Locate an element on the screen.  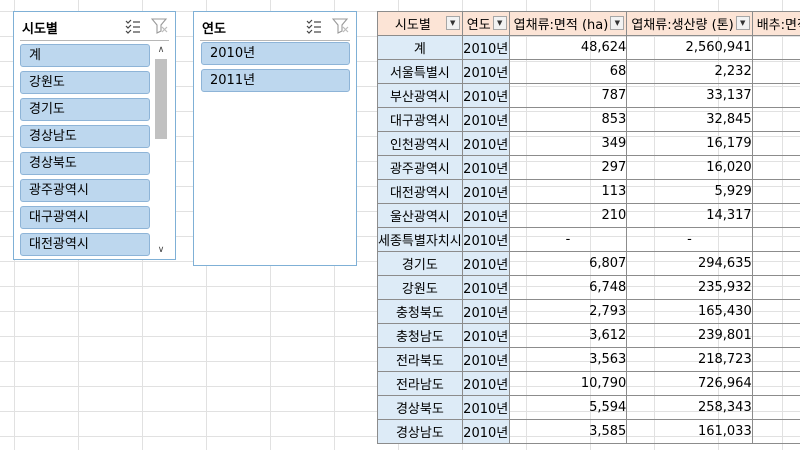
slicer-item-daegu: 대구광역시 is located at coordinates (85, 217).